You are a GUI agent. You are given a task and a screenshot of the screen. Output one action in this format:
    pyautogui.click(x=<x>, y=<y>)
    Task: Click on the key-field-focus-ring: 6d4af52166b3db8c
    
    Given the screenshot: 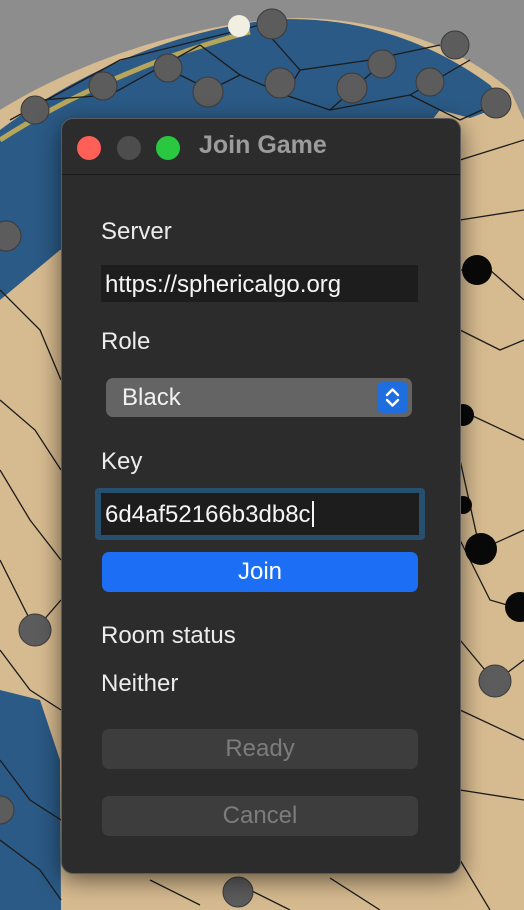 What is the action you would take?
    pyautogui.click(x=260, y=514)
    